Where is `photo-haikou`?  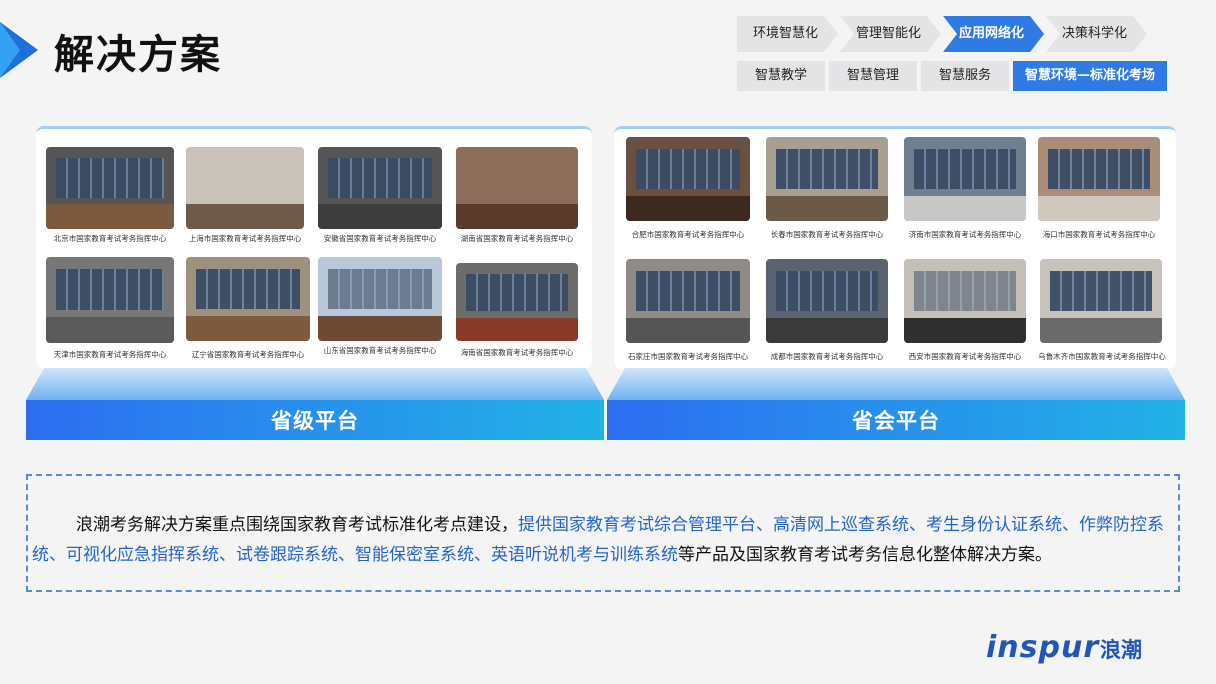 photo-haikou is located at coordinates (1099, 179).